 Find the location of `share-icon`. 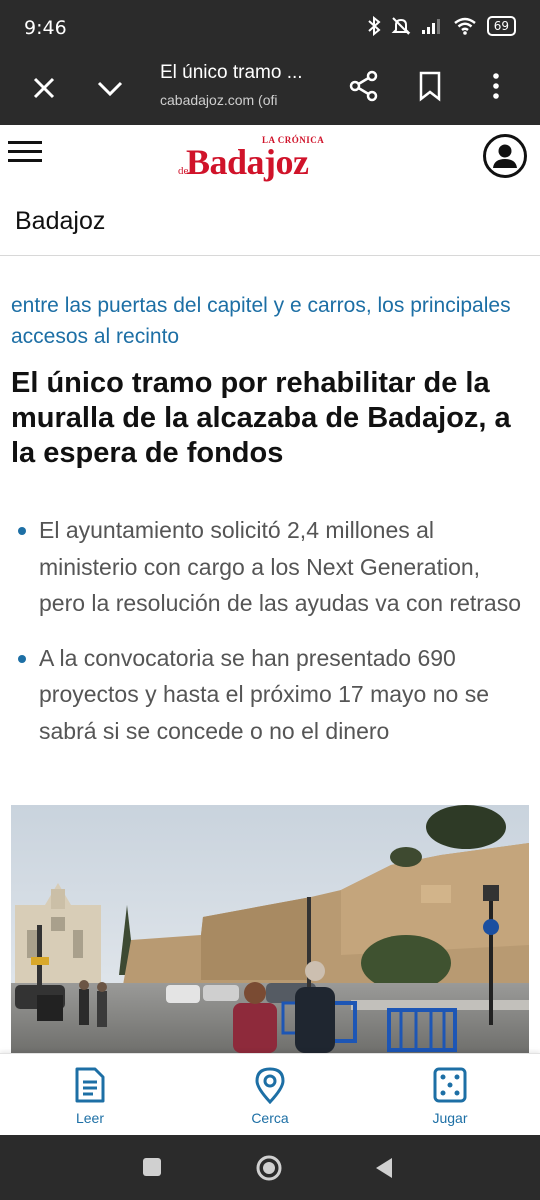

share-icon is located at coordinates (364, 86).